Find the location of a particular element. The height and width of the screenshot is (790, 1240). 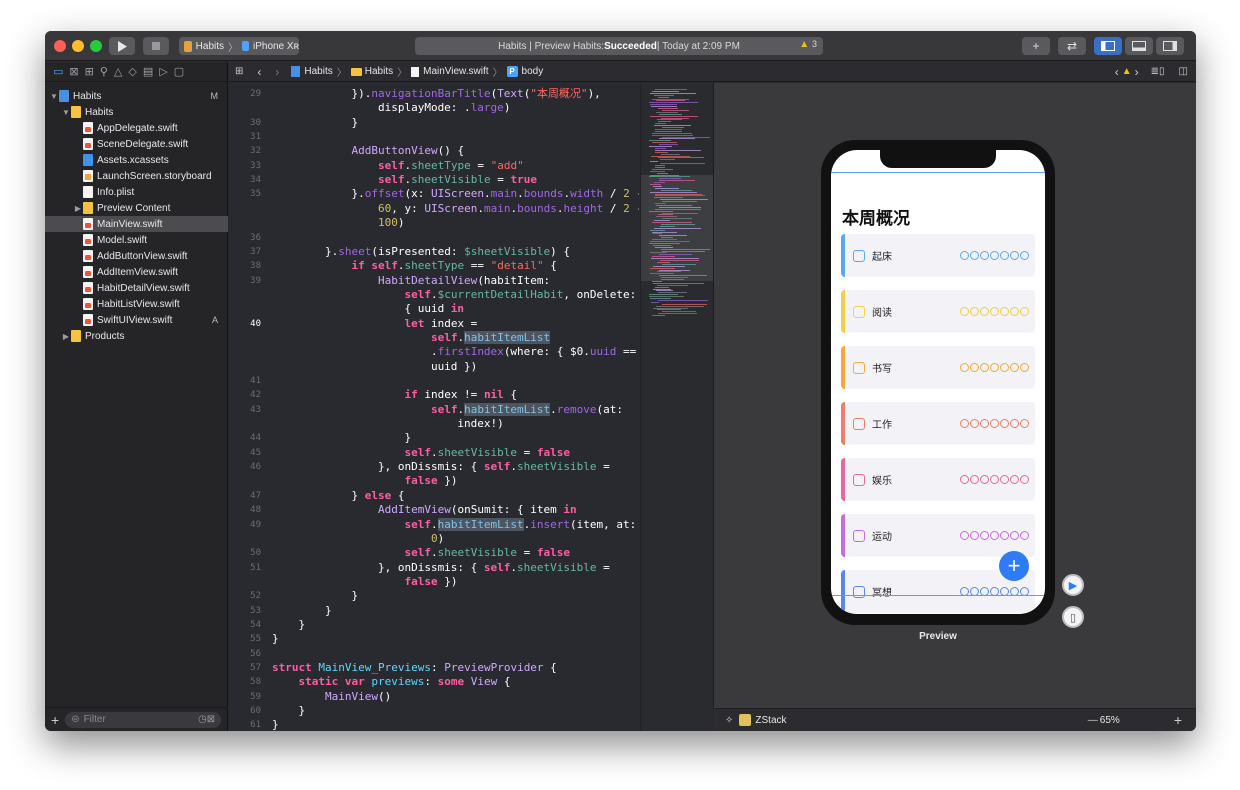

line-number: 37 is located at coordinates (245, 252).